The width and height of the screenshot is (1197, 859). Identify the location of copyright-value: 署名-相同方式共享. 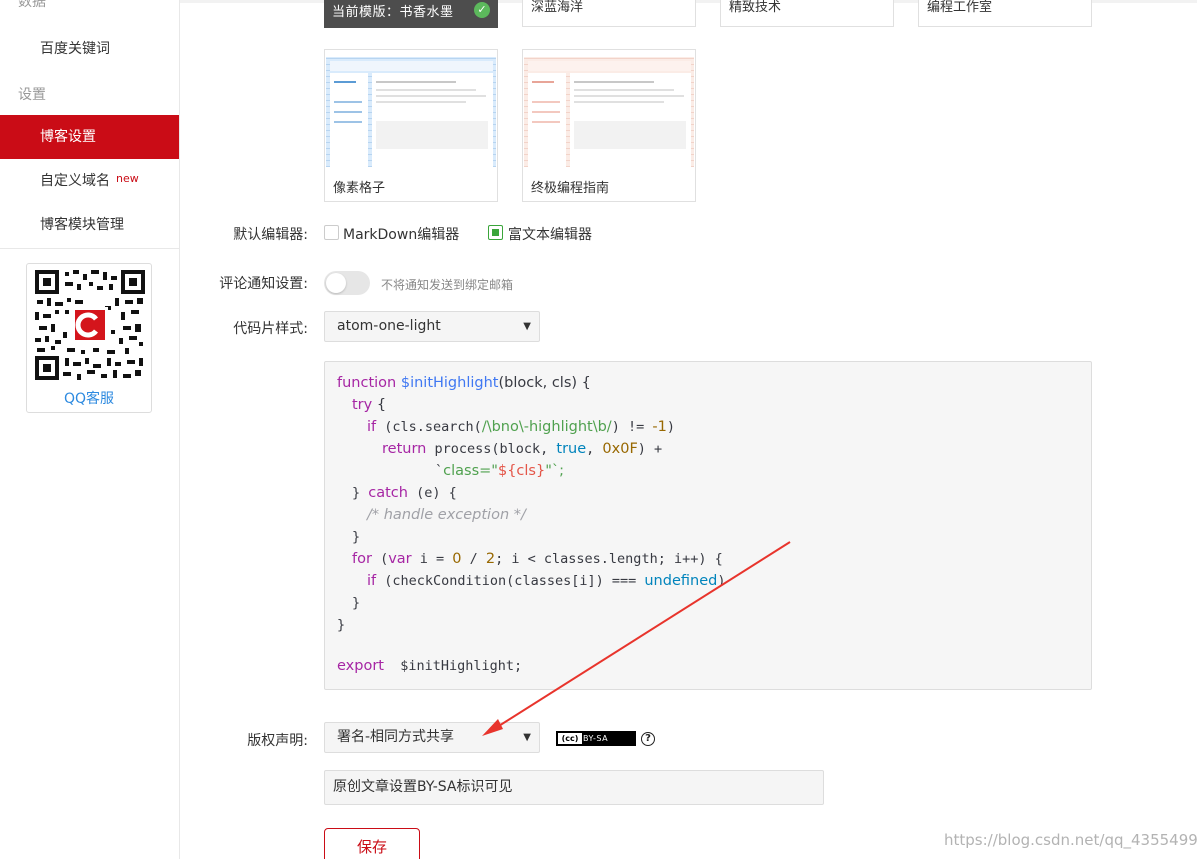
(396, 737).